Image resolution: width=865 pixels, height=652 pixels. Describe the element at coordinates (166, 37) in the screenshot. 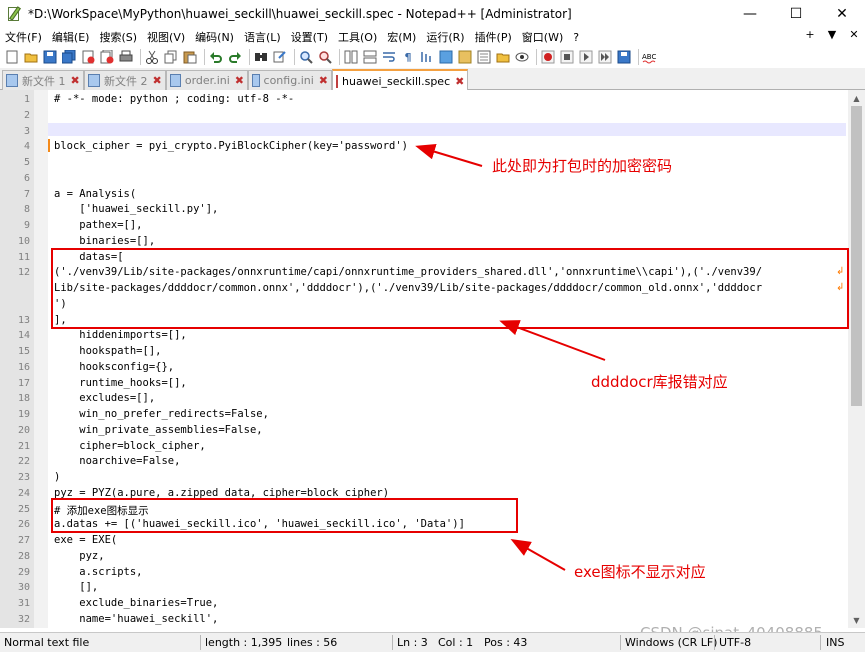

I see `menu-view: 视图(V)` at that location.